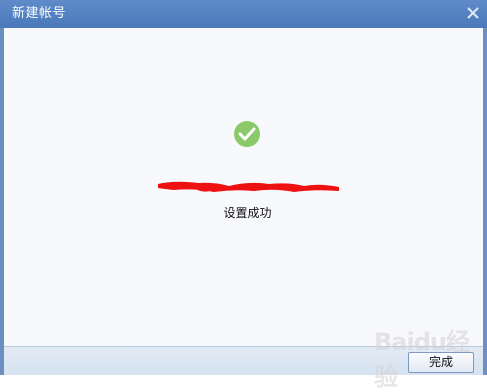 The height and width of the screenshot is (392, 487). I want to click on check-circle-icon, so click(247, 134).